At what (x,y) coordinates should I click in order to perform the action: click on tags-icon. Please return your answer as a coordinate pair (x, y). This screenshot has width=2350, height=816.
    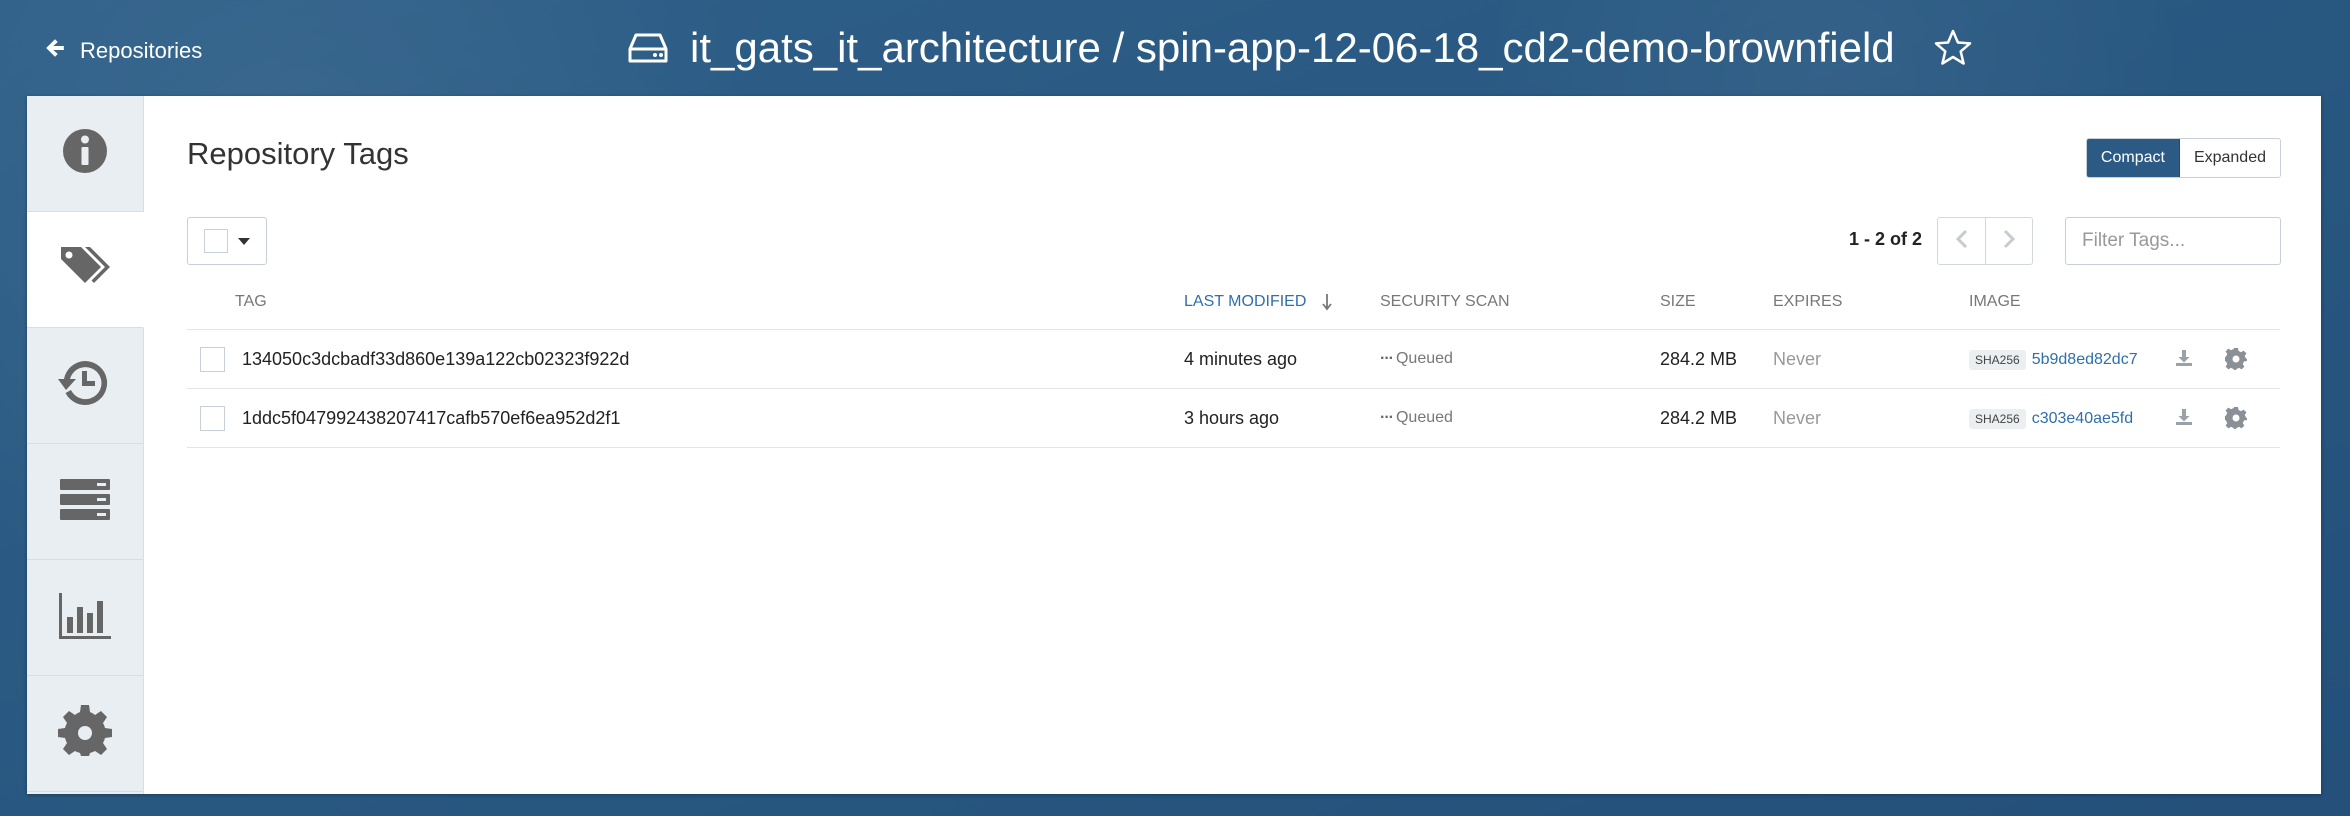
    Looking at the image, I should click on (85, 269).